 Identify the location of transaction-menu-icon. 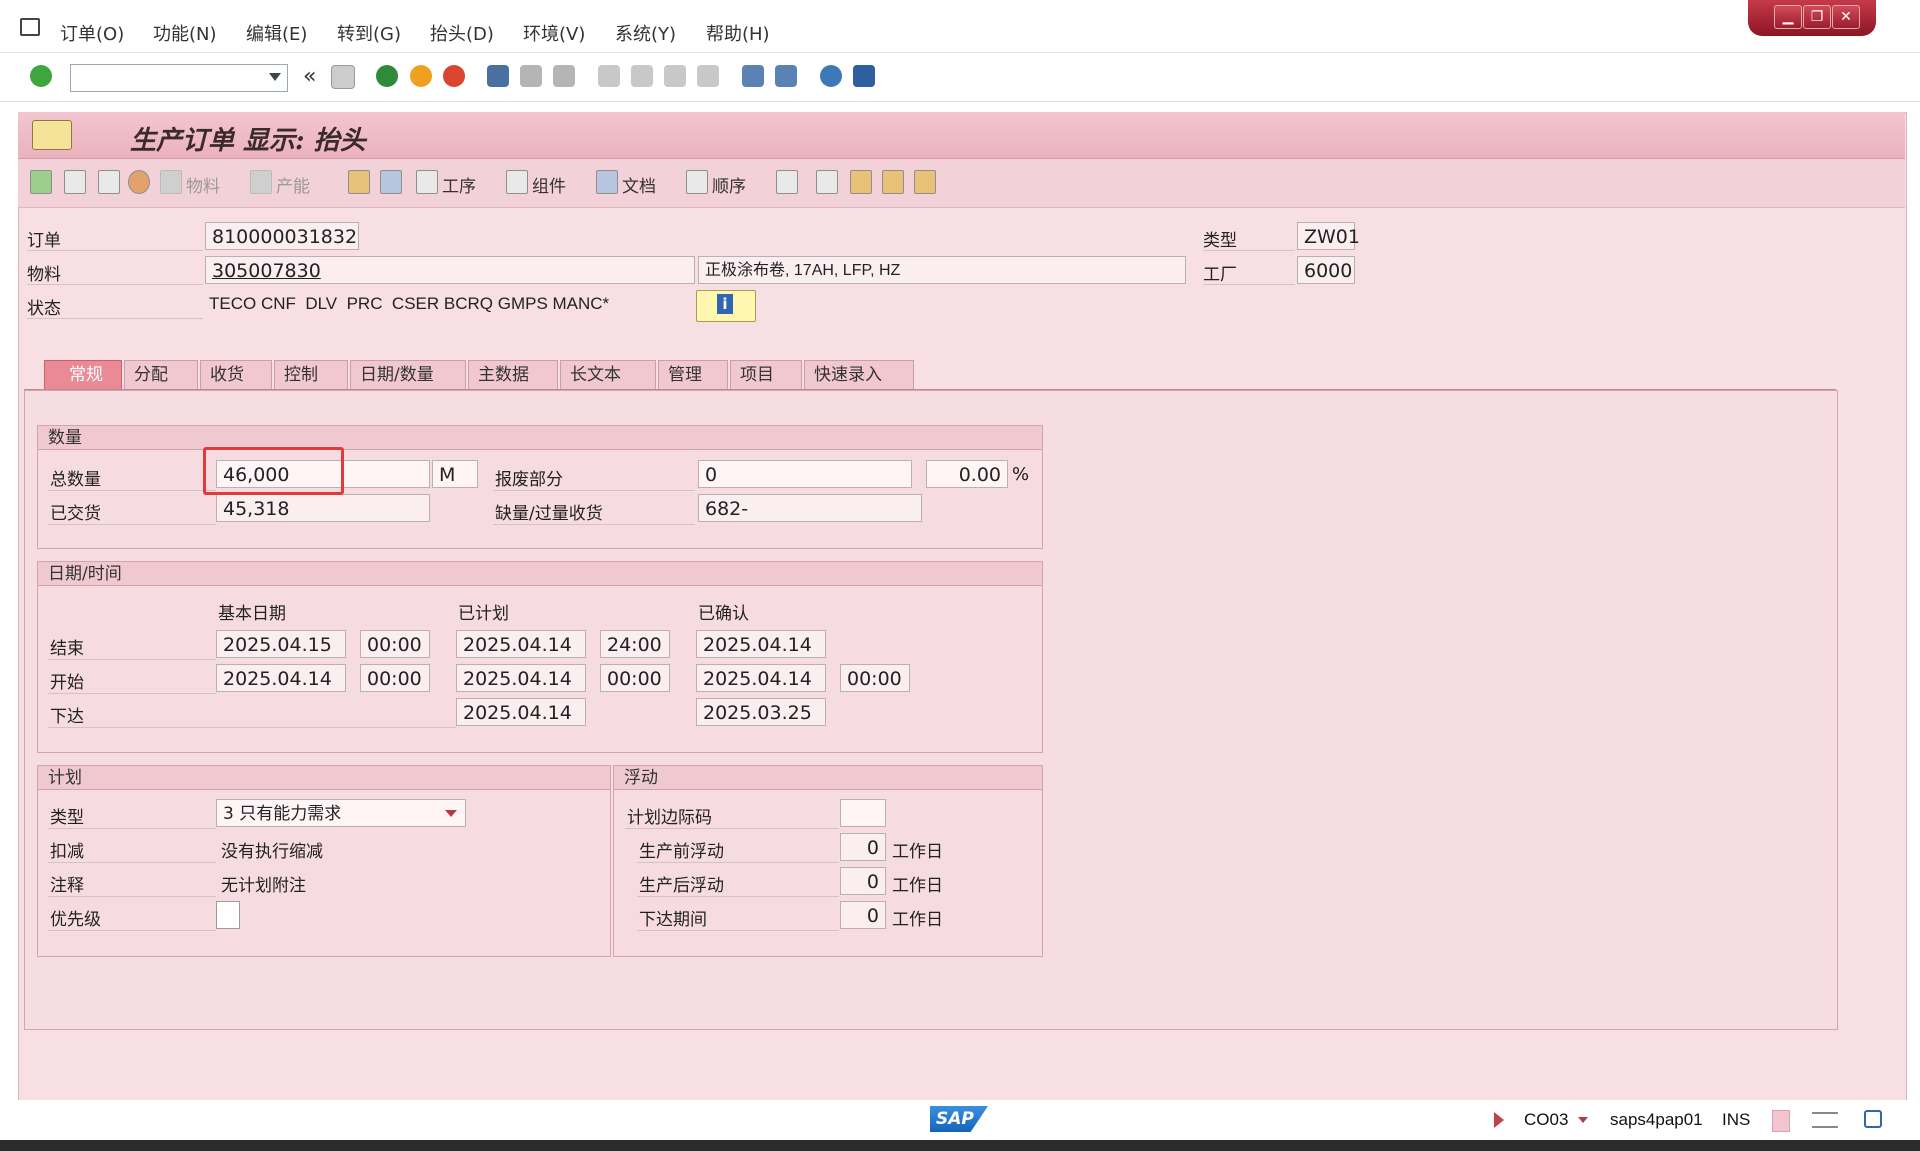
(52, 135).